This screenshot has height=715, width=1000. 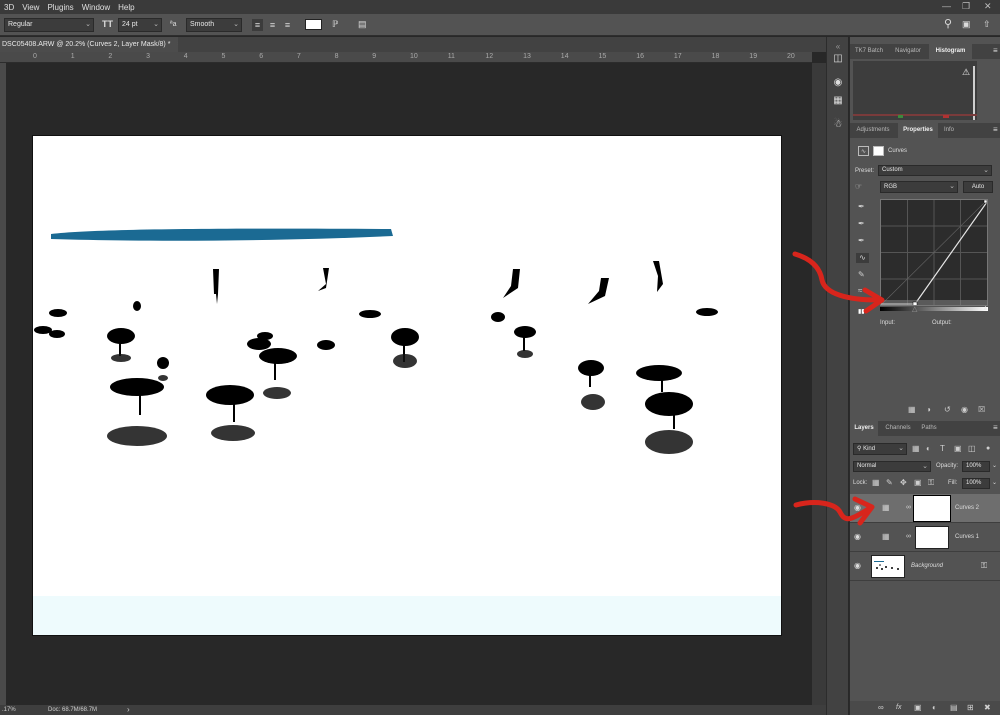 I want to click on tab-channels: Channels, so click(x=898, y=428).